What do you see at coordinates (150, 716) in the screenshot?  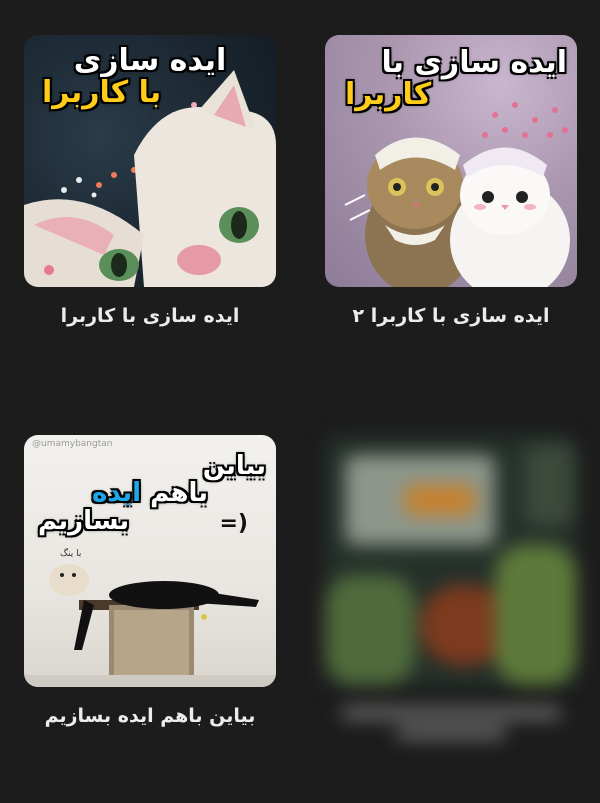 I see `pack-title: بیاین باهم ایده بسازیم` at bounding box center [150, 716].